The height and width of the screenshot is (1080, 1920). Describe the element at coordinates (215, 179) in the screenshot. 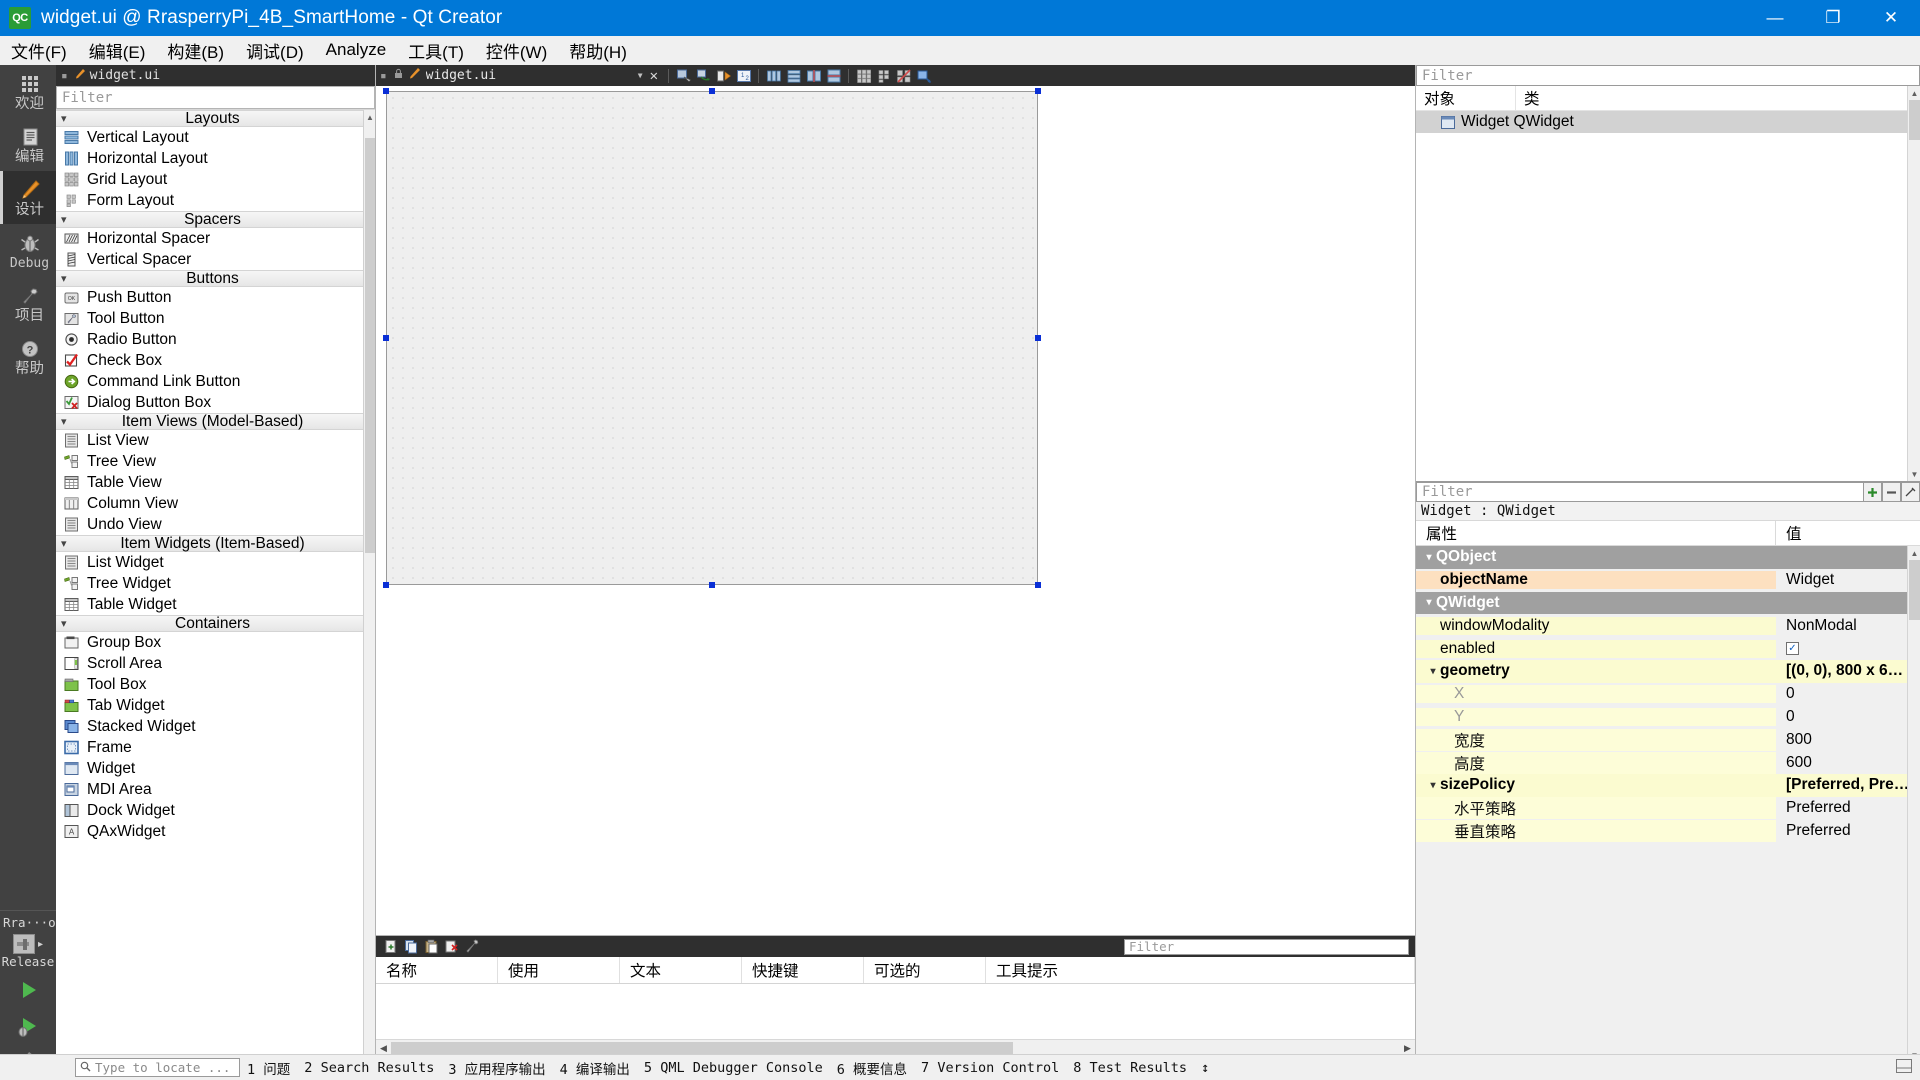

I see `widget-item-grid-layout: Grid Layout` at that location.